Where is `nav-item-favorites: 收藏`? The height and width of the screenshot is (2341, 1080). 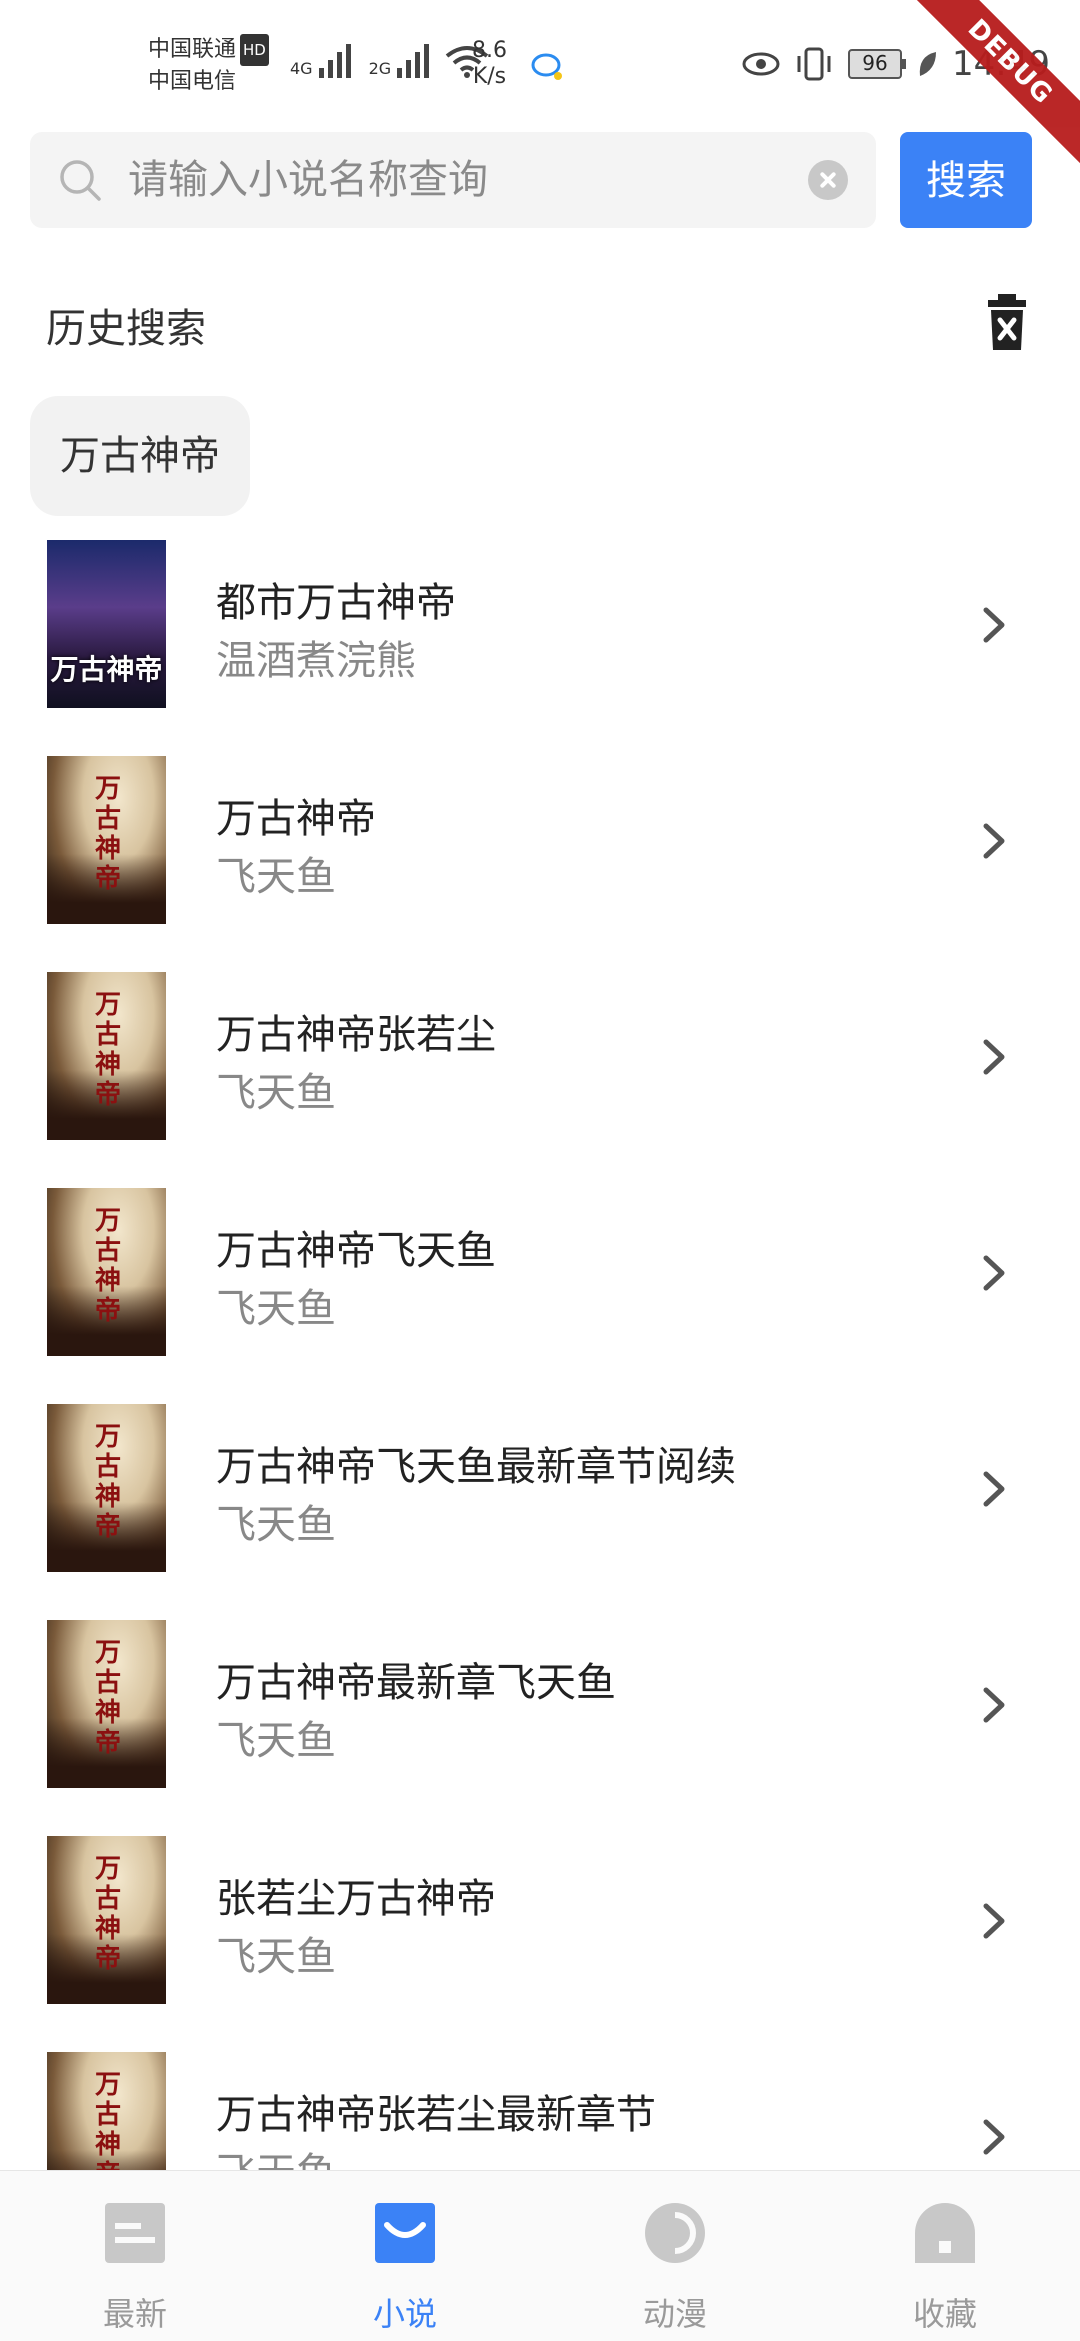
nav-item-favorites: 收藏 is located at coordinates (945, 2256).